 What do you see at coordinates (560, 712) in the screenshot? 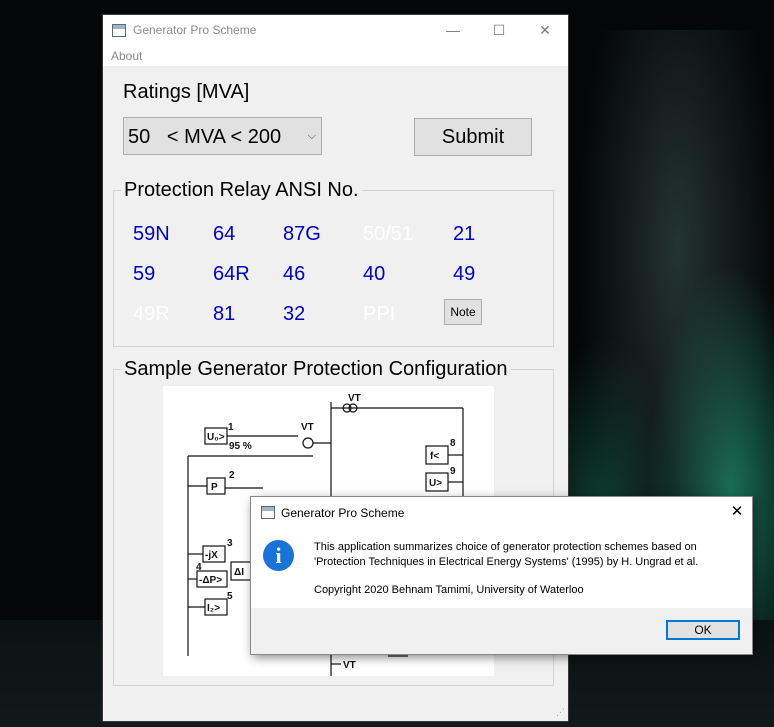
I see `resize-grip-icon: ⋰` at bounding box center [560, 712].